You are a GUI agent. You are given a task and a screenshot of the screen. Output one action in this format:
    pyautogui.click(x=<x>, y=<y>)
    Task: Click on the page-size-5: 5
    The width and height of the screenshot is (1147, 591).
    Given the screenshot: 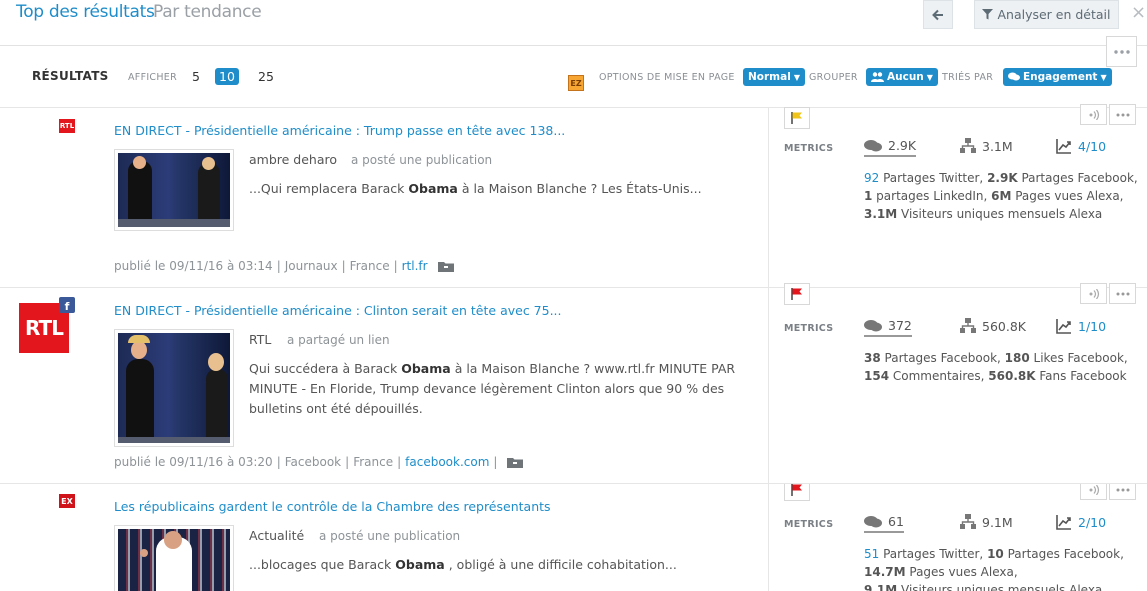 What is the action you would take?
    pyautogui.click(x=196, y=76)
    